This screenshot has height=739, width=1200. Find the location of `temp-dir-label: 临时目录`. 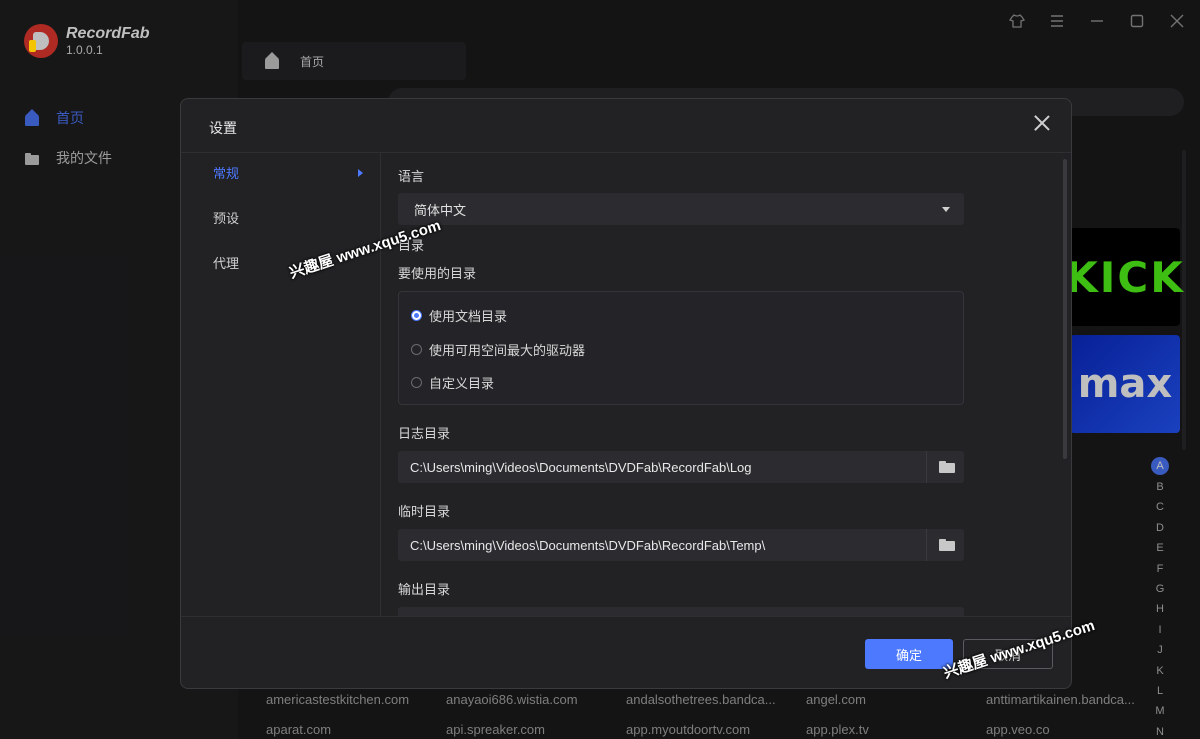

temp-dir-label: 临时目录 is located at coordinates (424, 511).